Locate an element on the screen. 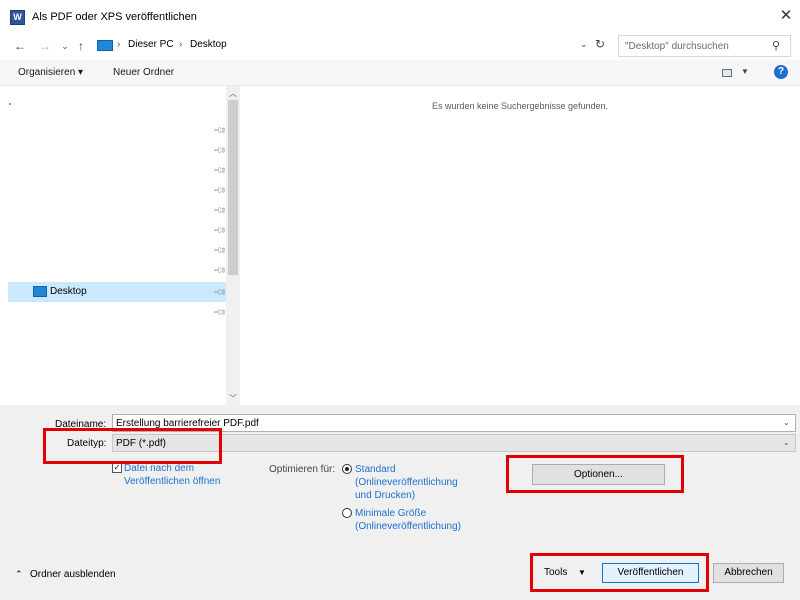  filetype-label: Dateityp: is located at coordinates (87, 443).